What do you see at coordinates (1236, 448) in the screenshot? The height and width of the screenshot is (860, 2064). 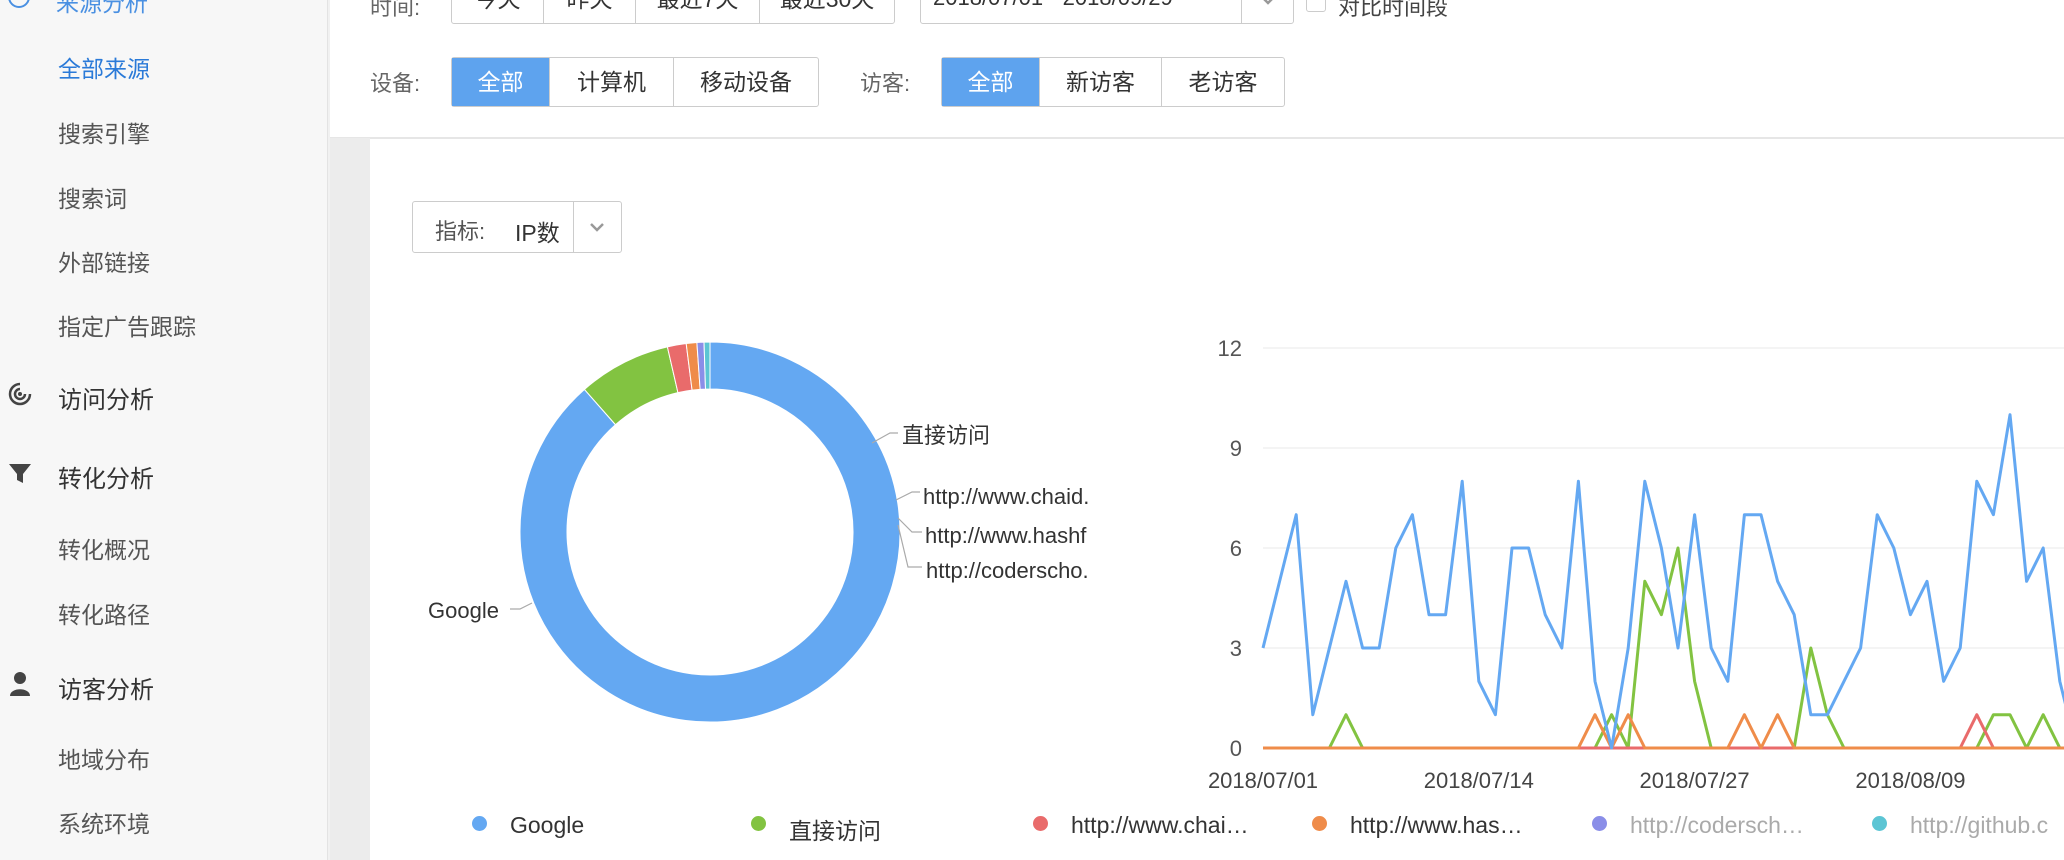 I see `y-tick-label: 9` at bounding box center [1236, 448].